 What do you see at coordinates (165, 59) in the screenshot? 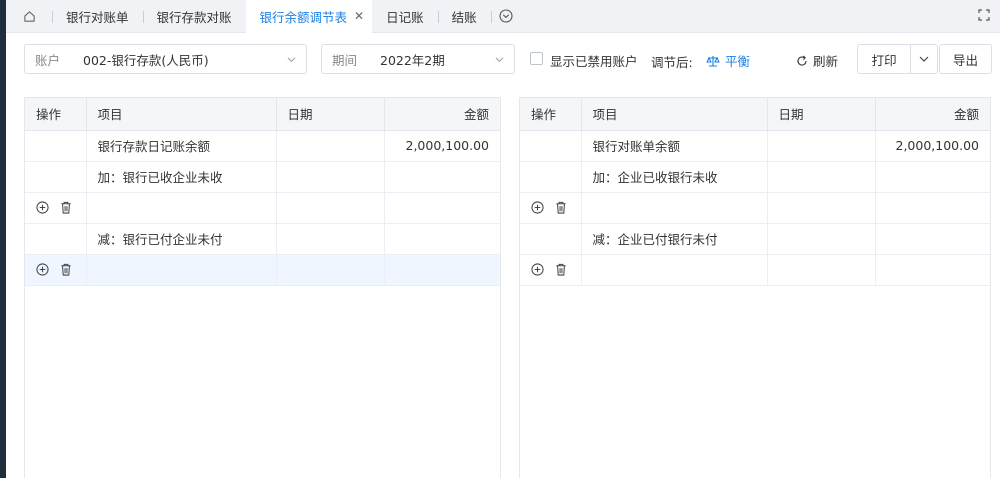
I see `account-select: 账户 002-银行存款(人民币)` at bounding box center [165, 59].